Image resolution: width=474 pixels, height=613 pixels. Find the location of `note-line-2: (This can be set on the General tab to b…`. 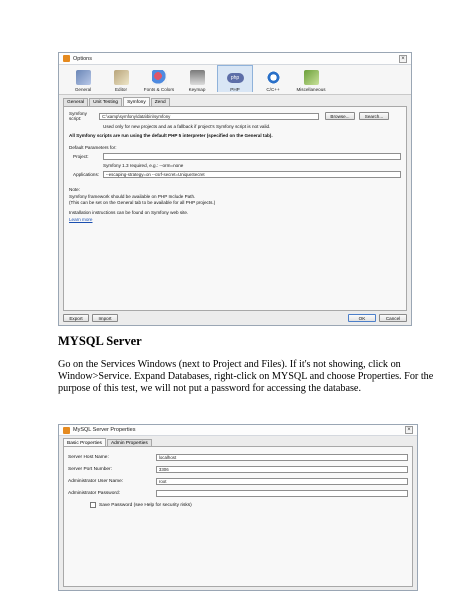

note-line-2: (This can be set on the General tab to b… is located at coordinates (142, 202).